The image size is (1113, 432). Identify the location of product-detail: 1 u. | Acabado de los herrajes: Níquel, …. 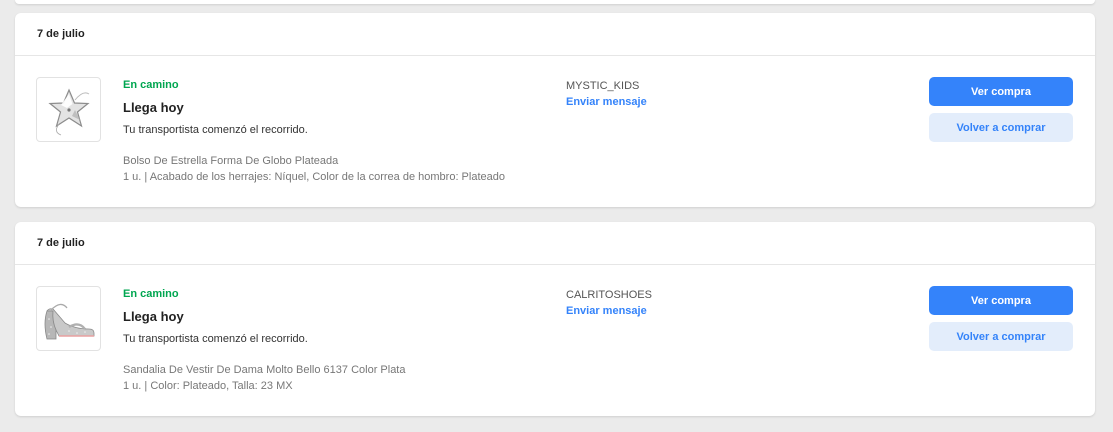
(314, 177).